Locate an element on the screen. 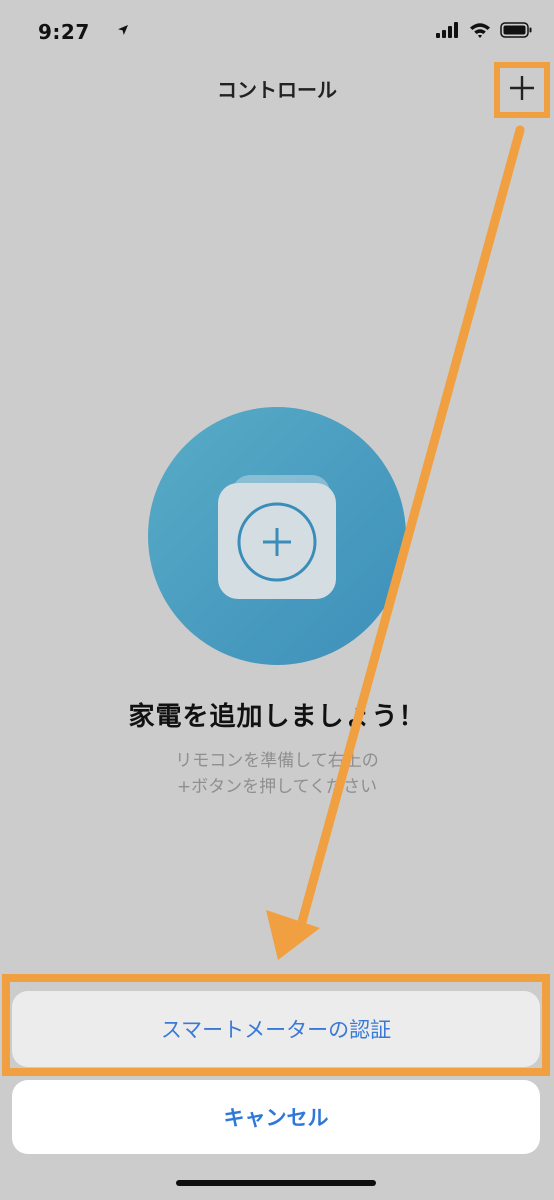  signal-icon is located at coordinates (448, 32).